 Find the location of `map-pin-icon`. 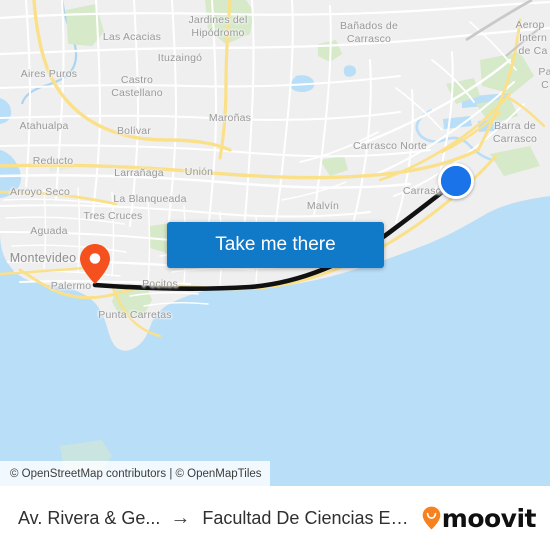

map-pin-icon is located at coordinates (95, 264).